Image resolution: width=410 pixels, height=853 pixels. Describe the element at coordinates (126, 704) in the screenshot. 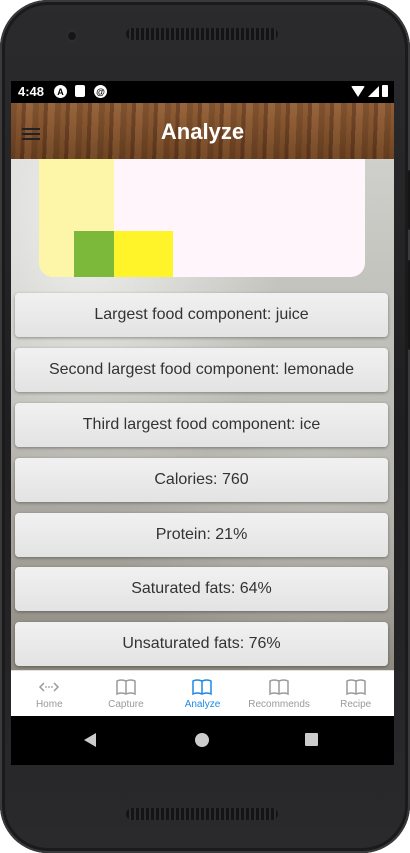

I see `nav-capture-label: Capture` at that location.